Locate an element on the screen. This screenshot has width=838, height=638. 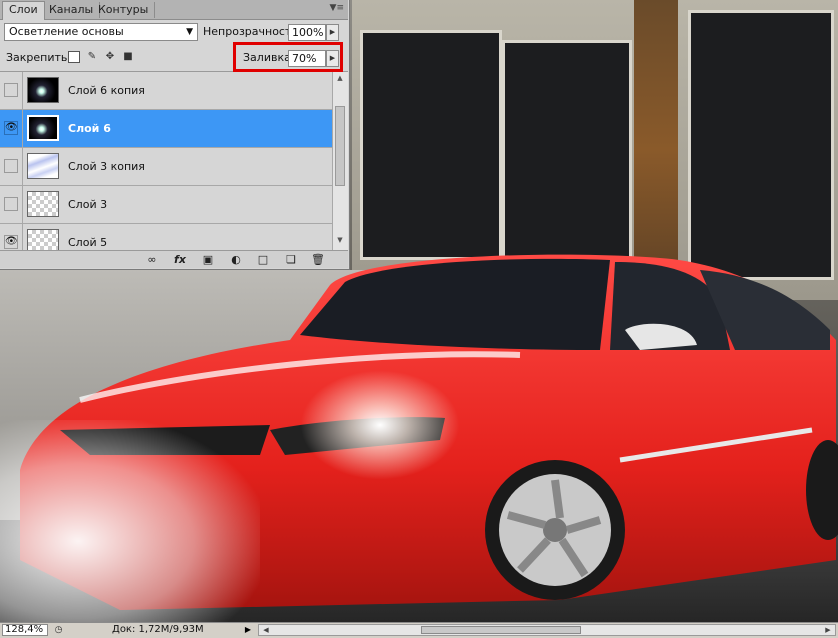
scroll-right-icon: ▶ is located at coordinates (828, 630).